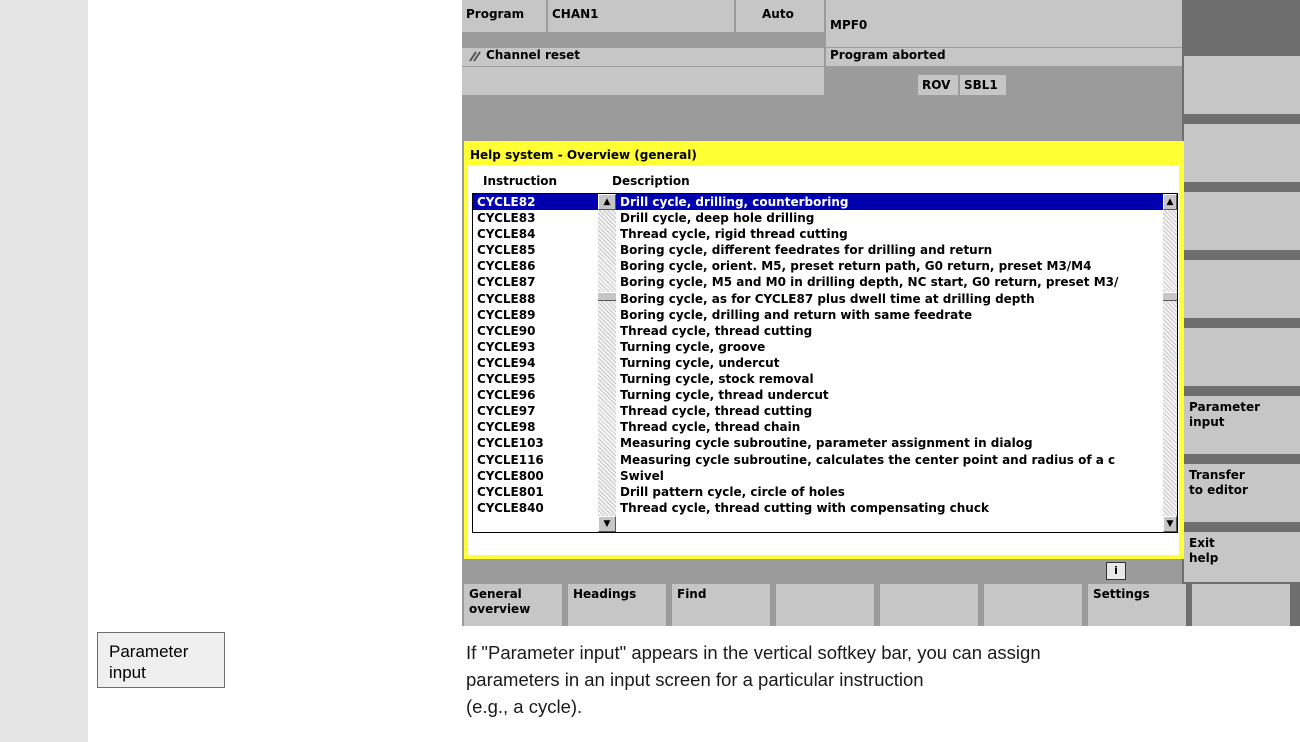  What do you see at coordinates (535, 476) in the screenshot?
I see `list-item: CYCLE800` at bounding box center [535, 476].